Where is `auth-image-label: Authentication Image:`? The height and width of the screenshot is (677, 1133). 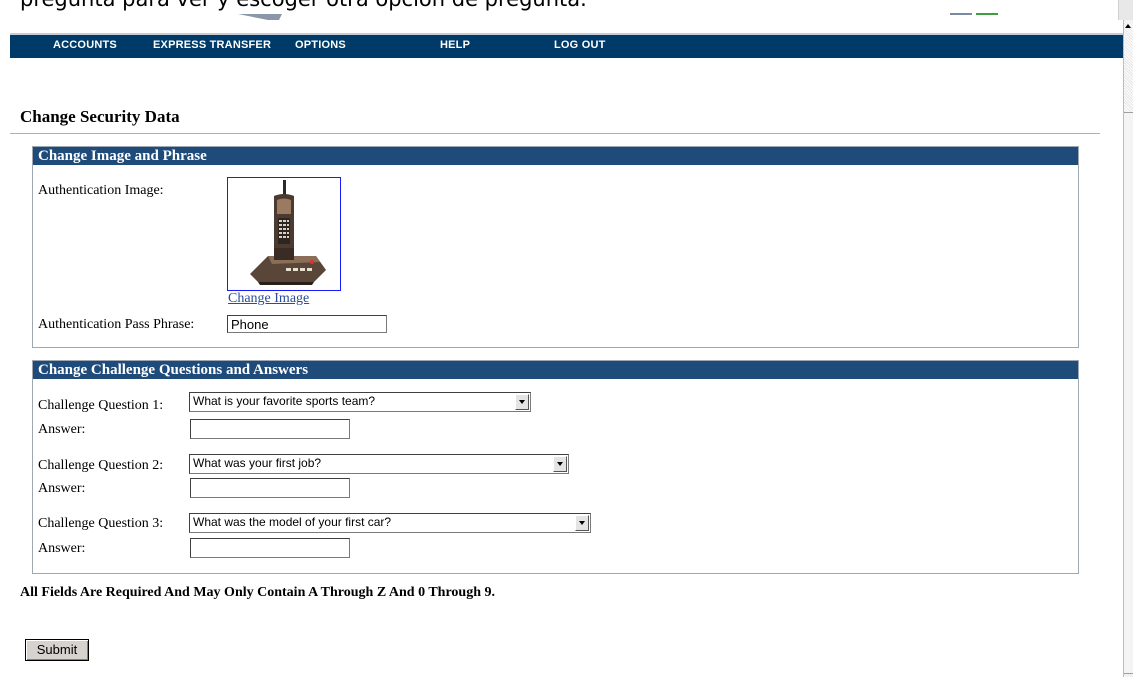 auth-image-label: Authentication Image: is located at coordinates (101, 190).